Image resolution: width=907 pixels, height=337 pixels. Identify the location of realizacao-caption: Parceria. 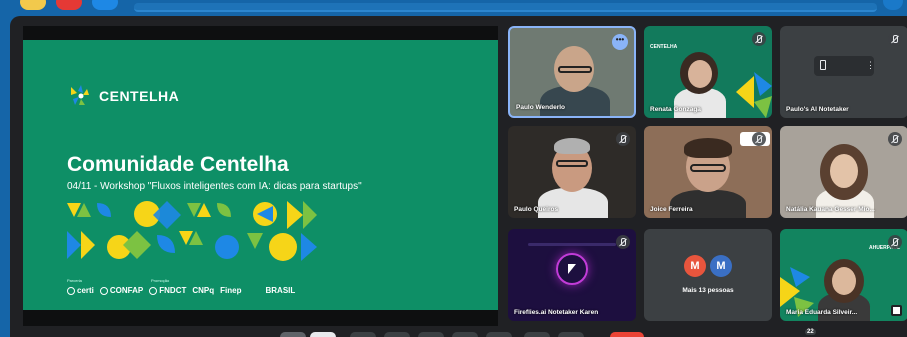
(74, 280).